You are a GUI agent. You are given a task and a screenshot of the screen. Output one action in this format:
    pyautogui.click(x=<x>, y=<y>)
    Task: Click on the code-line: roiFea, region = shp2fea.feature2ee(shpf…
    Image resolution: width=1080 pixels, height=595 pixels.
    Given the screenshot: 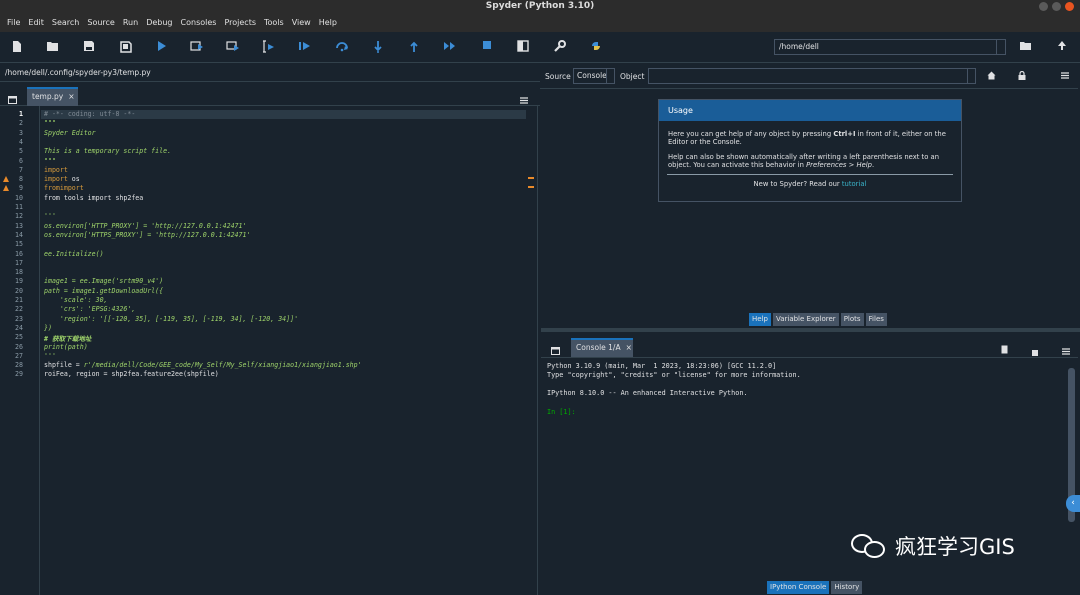 What is the action you would take?
    pyautogui.click(x=131, y=374)
    